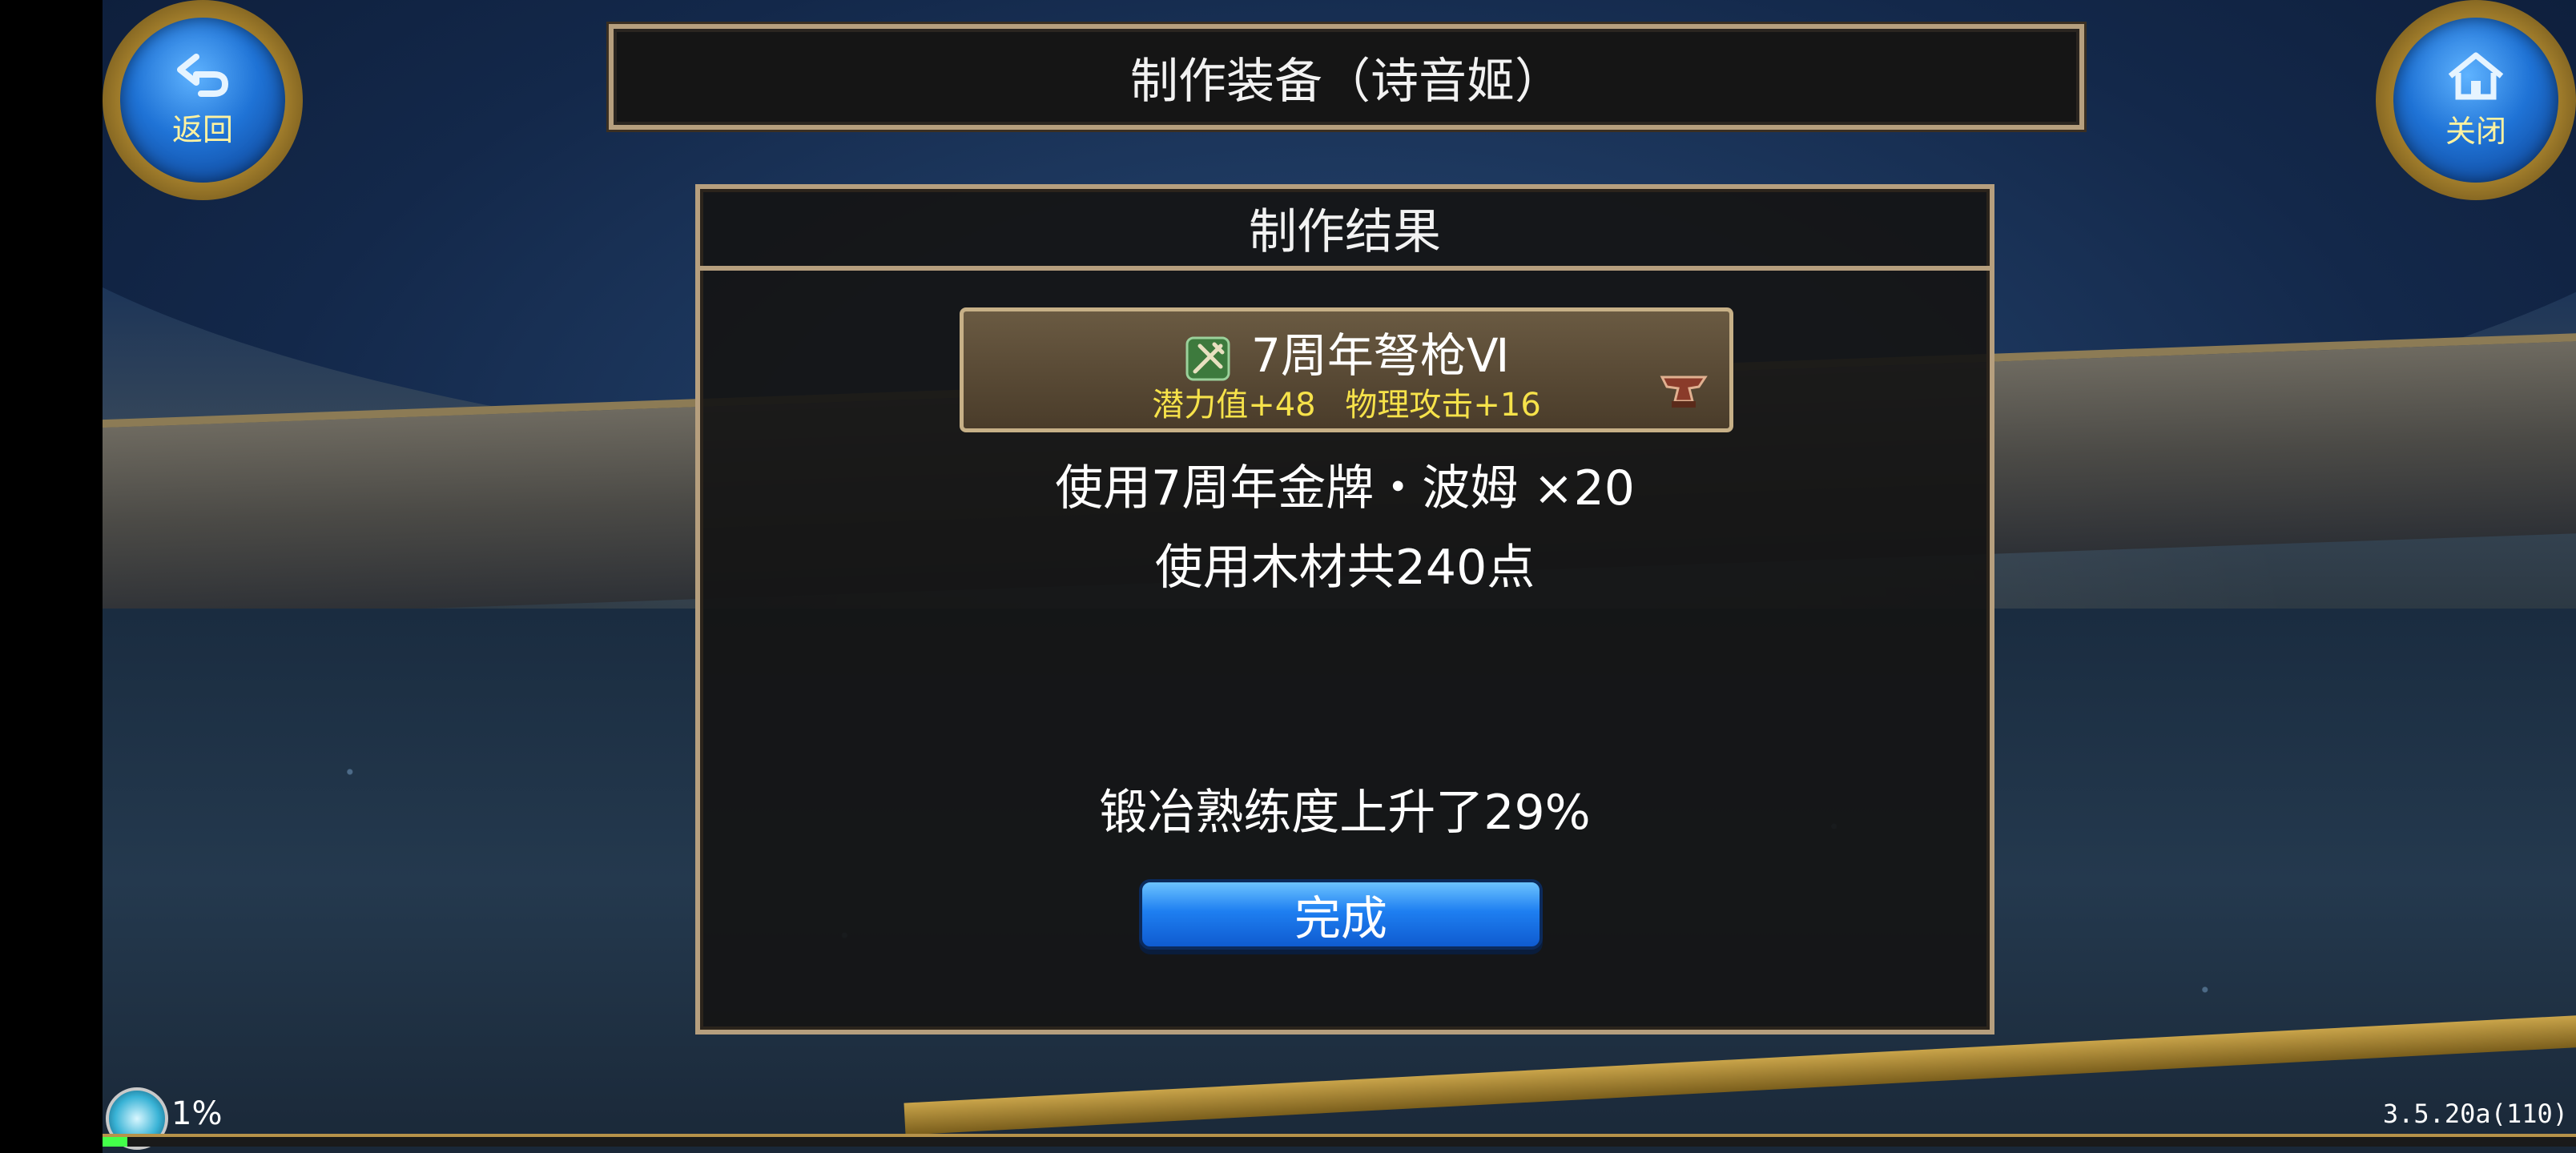 The height and width of the screenshot is (1153, 2576). Describe the element at coordinates (1345, 488) in the screenshot. I see `used-medal-text: 使用7周年金牌・波姆 ×20` at that location.